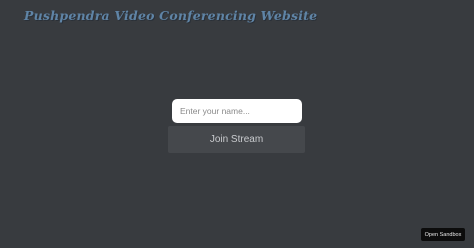  I want to click on join-stream-button: Join Stream, so click(236, 139).